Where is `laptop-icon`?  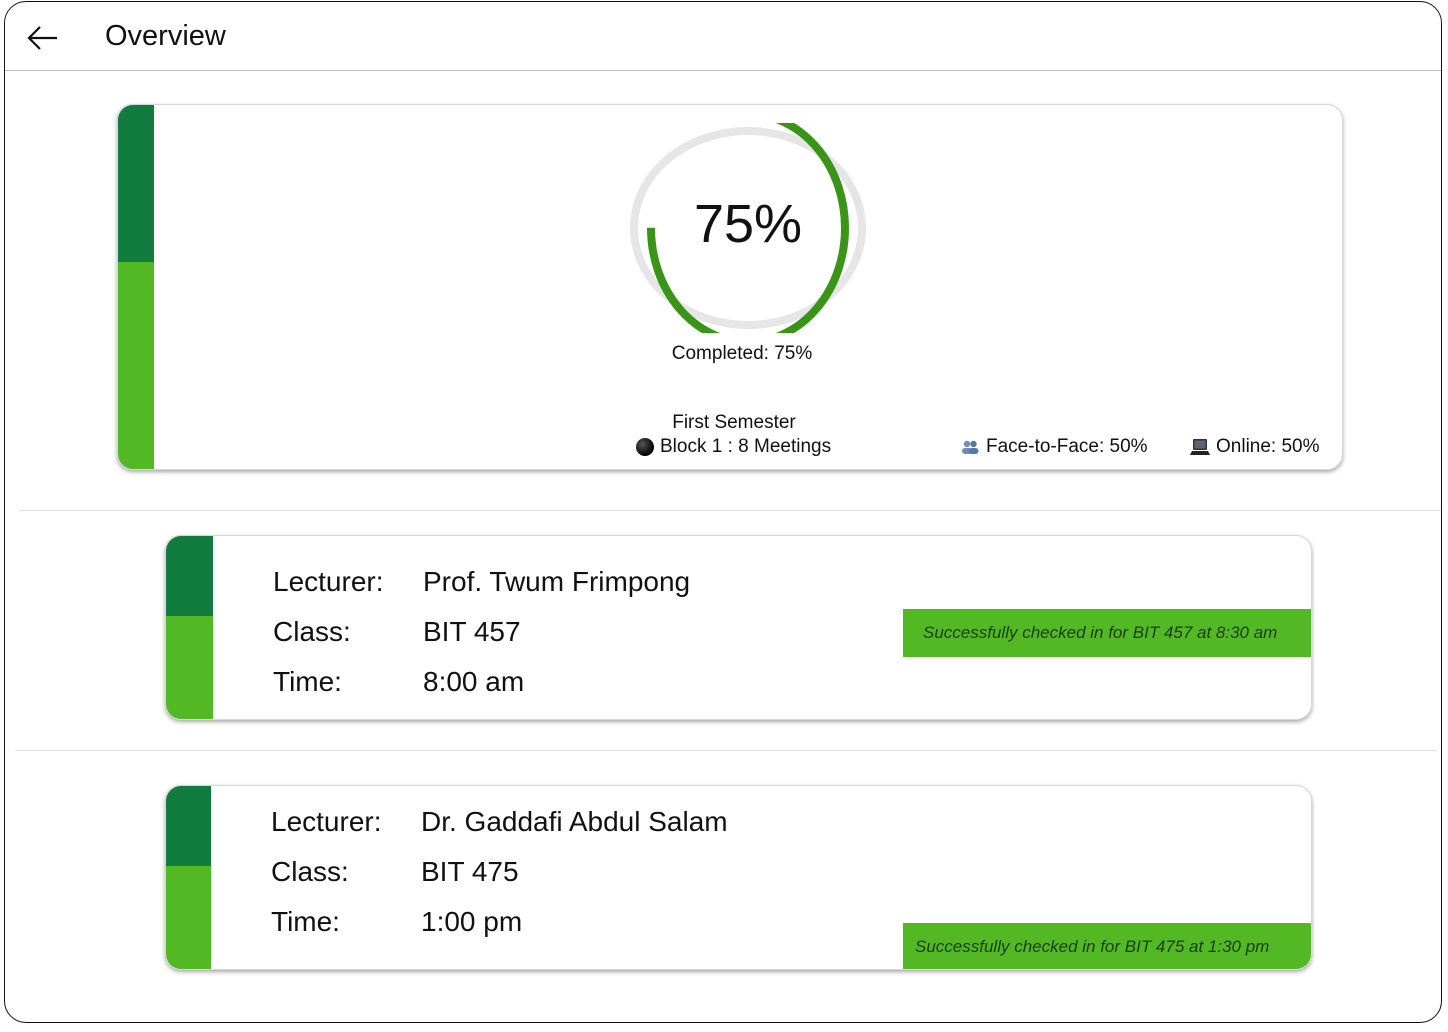 laptop-icon is located at coordinates (1200, 447).